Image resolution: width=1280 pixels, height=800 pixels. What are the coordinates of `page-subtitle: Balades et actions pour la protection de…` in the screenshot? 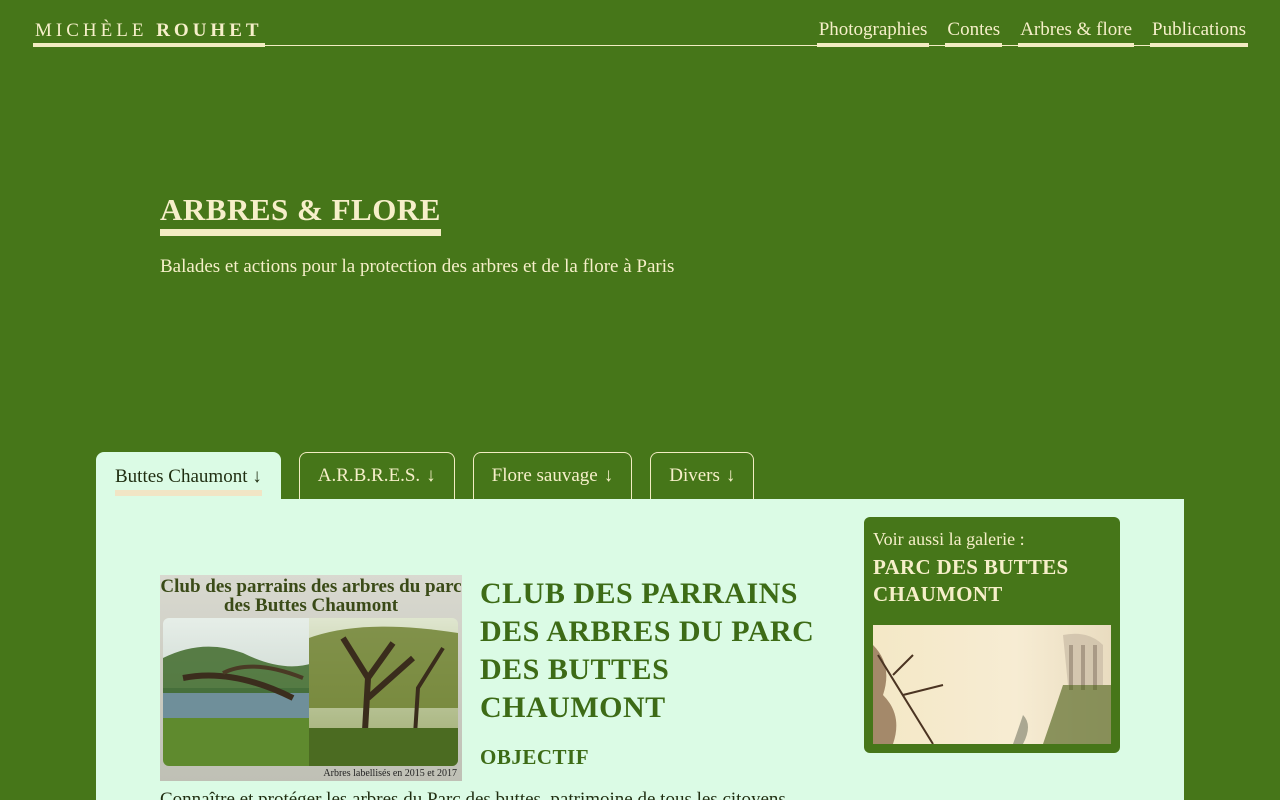 It's located at (417, 266).